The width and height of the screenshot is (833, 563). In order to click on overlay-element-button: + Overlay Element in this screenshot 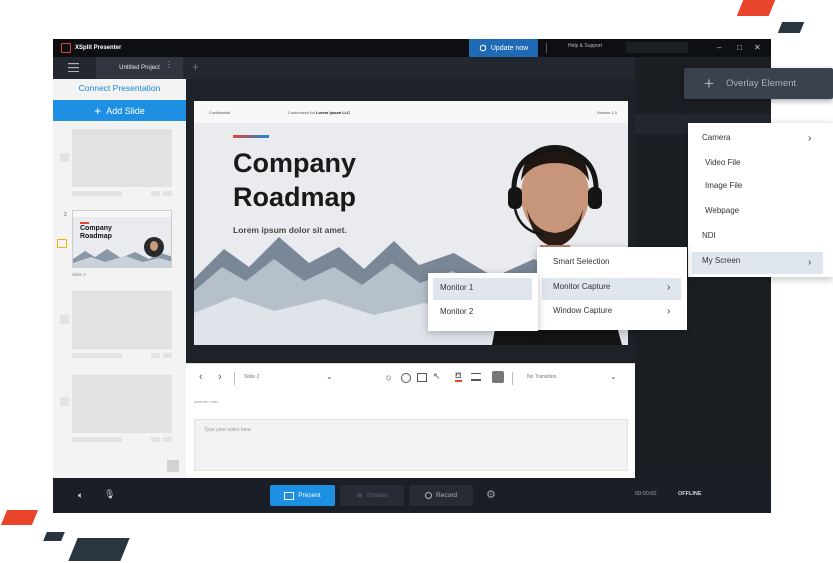, I will do `click(758, 83)`.